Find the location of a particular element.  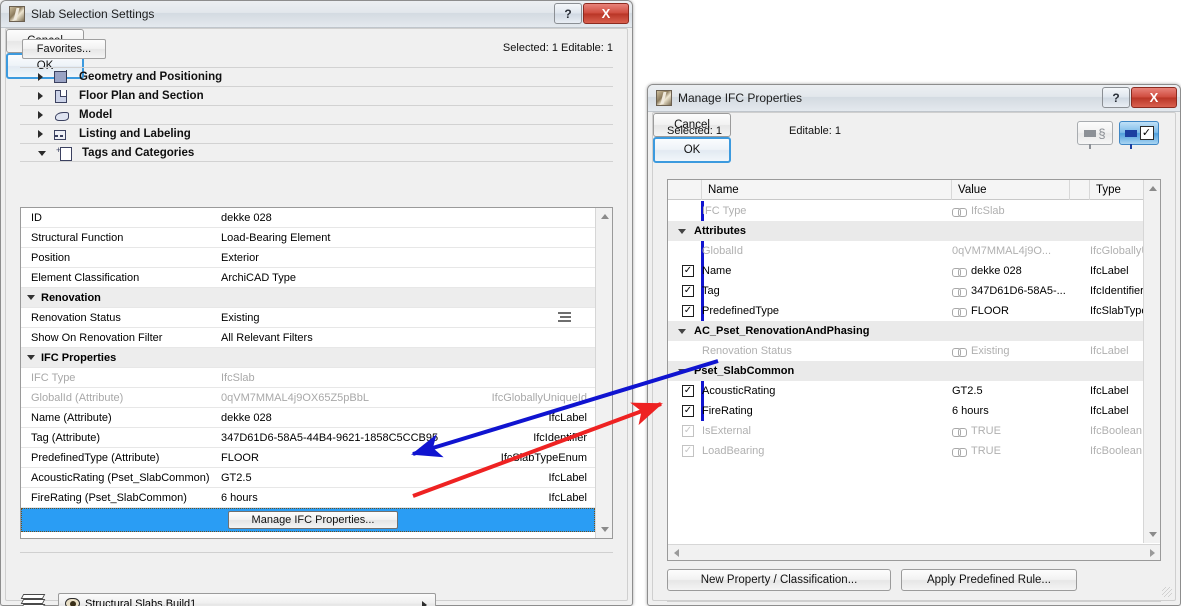

ifc-row-value: FLOOR is located at coordinates (1021, 311).